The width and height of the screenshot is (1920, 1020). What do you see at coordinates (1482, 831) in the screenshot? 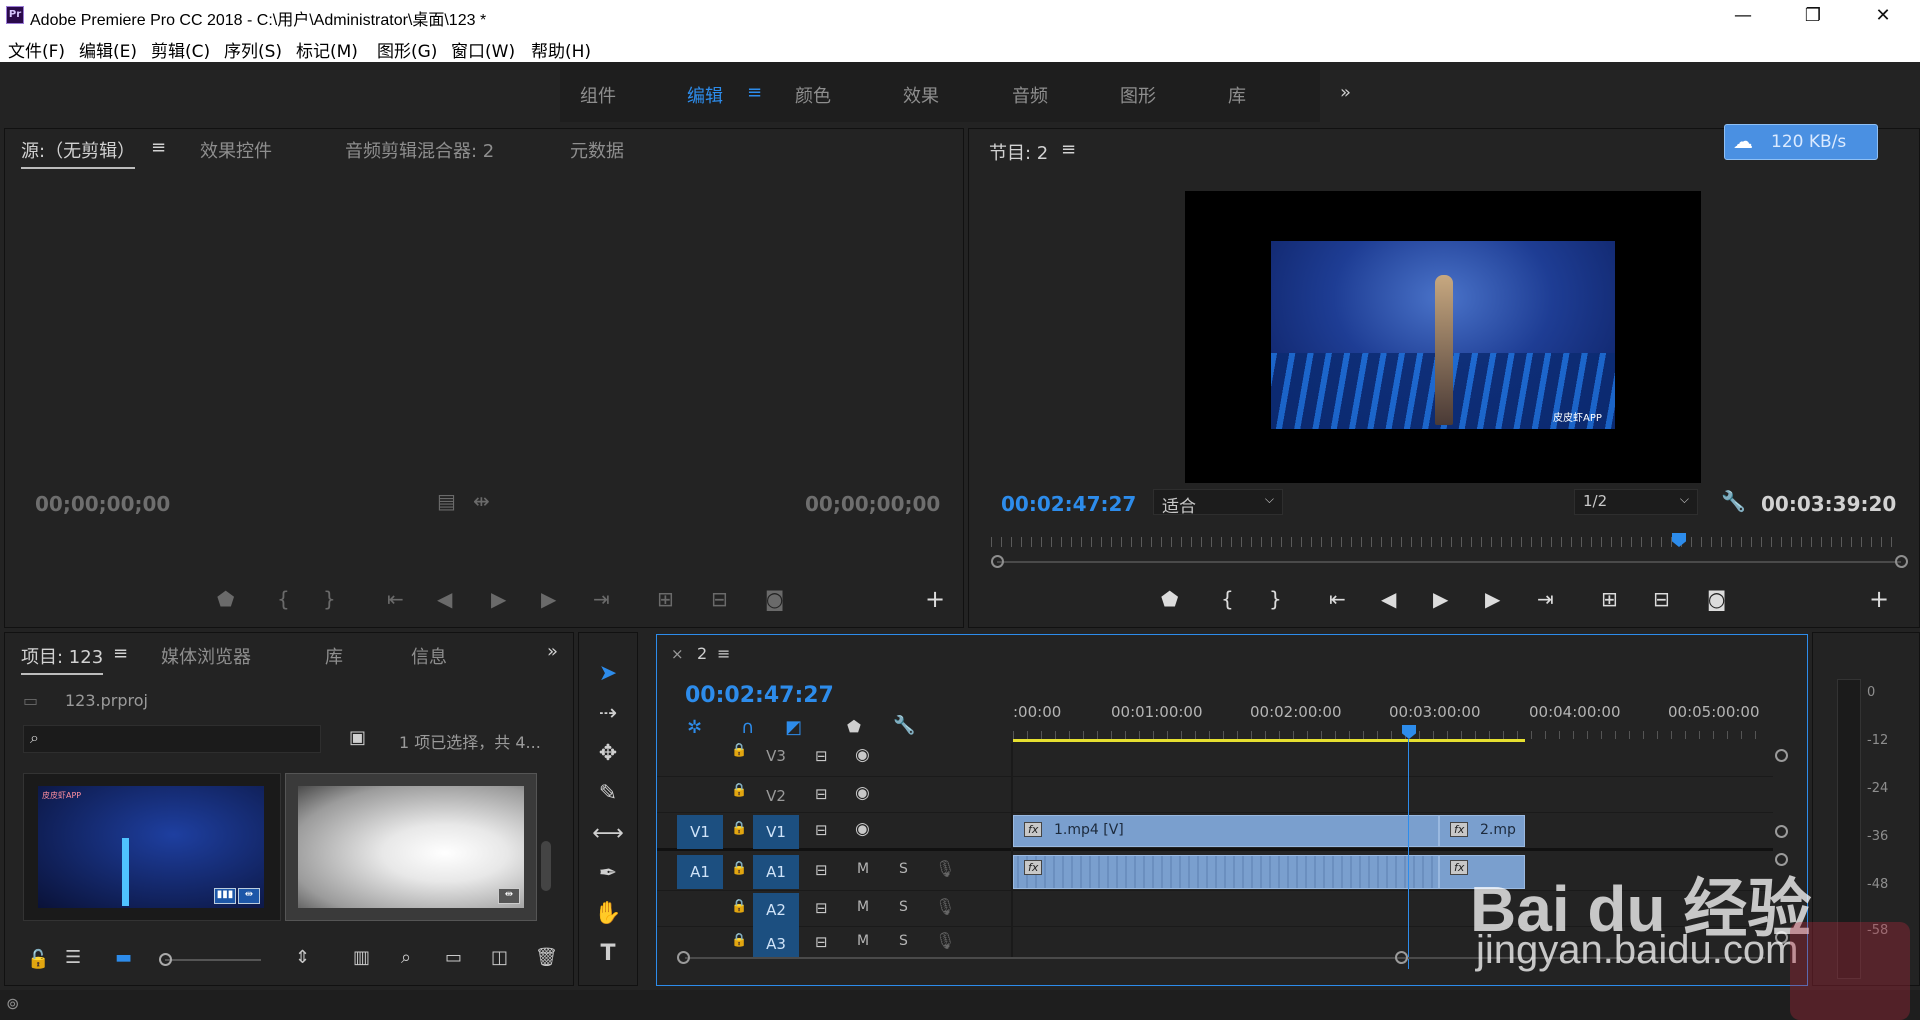
I see `video-clip-2: fx 2.mp` at bounding box center [1482, 831].